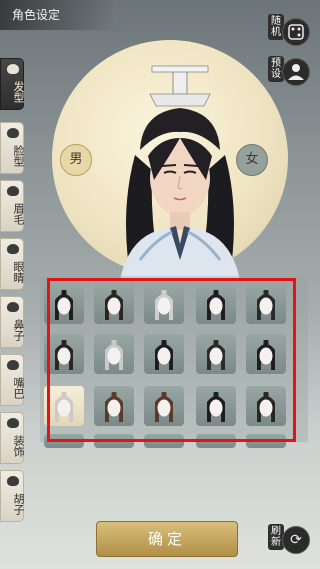 The height and width of the screenshot is (569, 320). What do you see at coordinates (18, 388) in the screenshot?
I see `sidebar-item-label: 嘴巴` at bounding box center [18, 388].